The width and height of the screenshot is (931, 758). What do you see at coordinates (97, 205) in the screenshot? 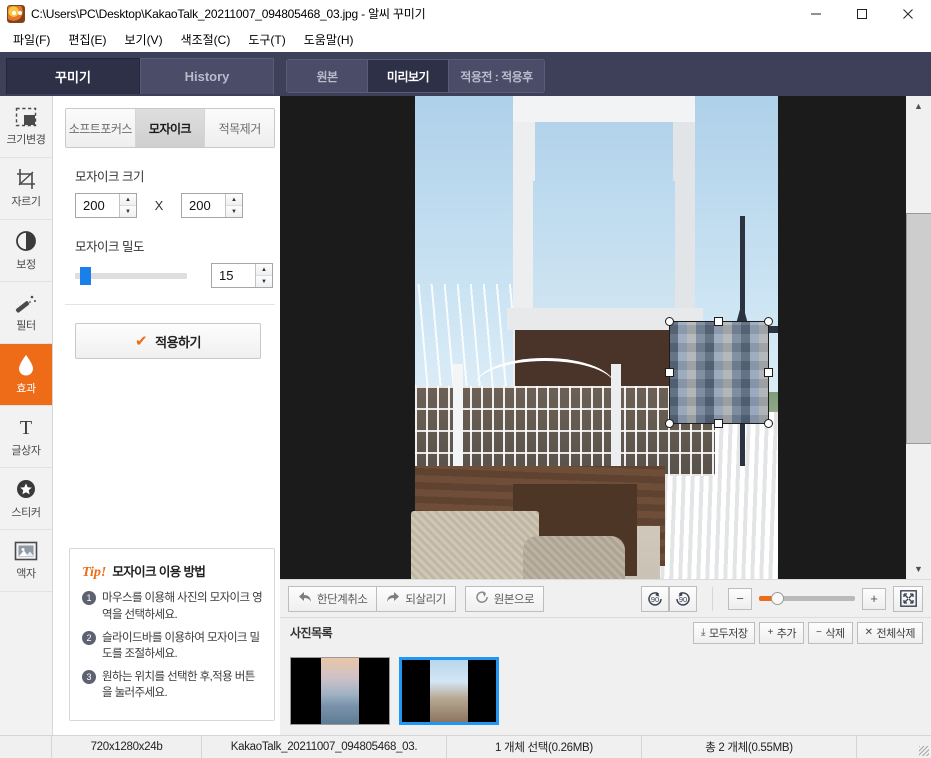
I see `mosaic-width-input` at bounding box center [97, 205].